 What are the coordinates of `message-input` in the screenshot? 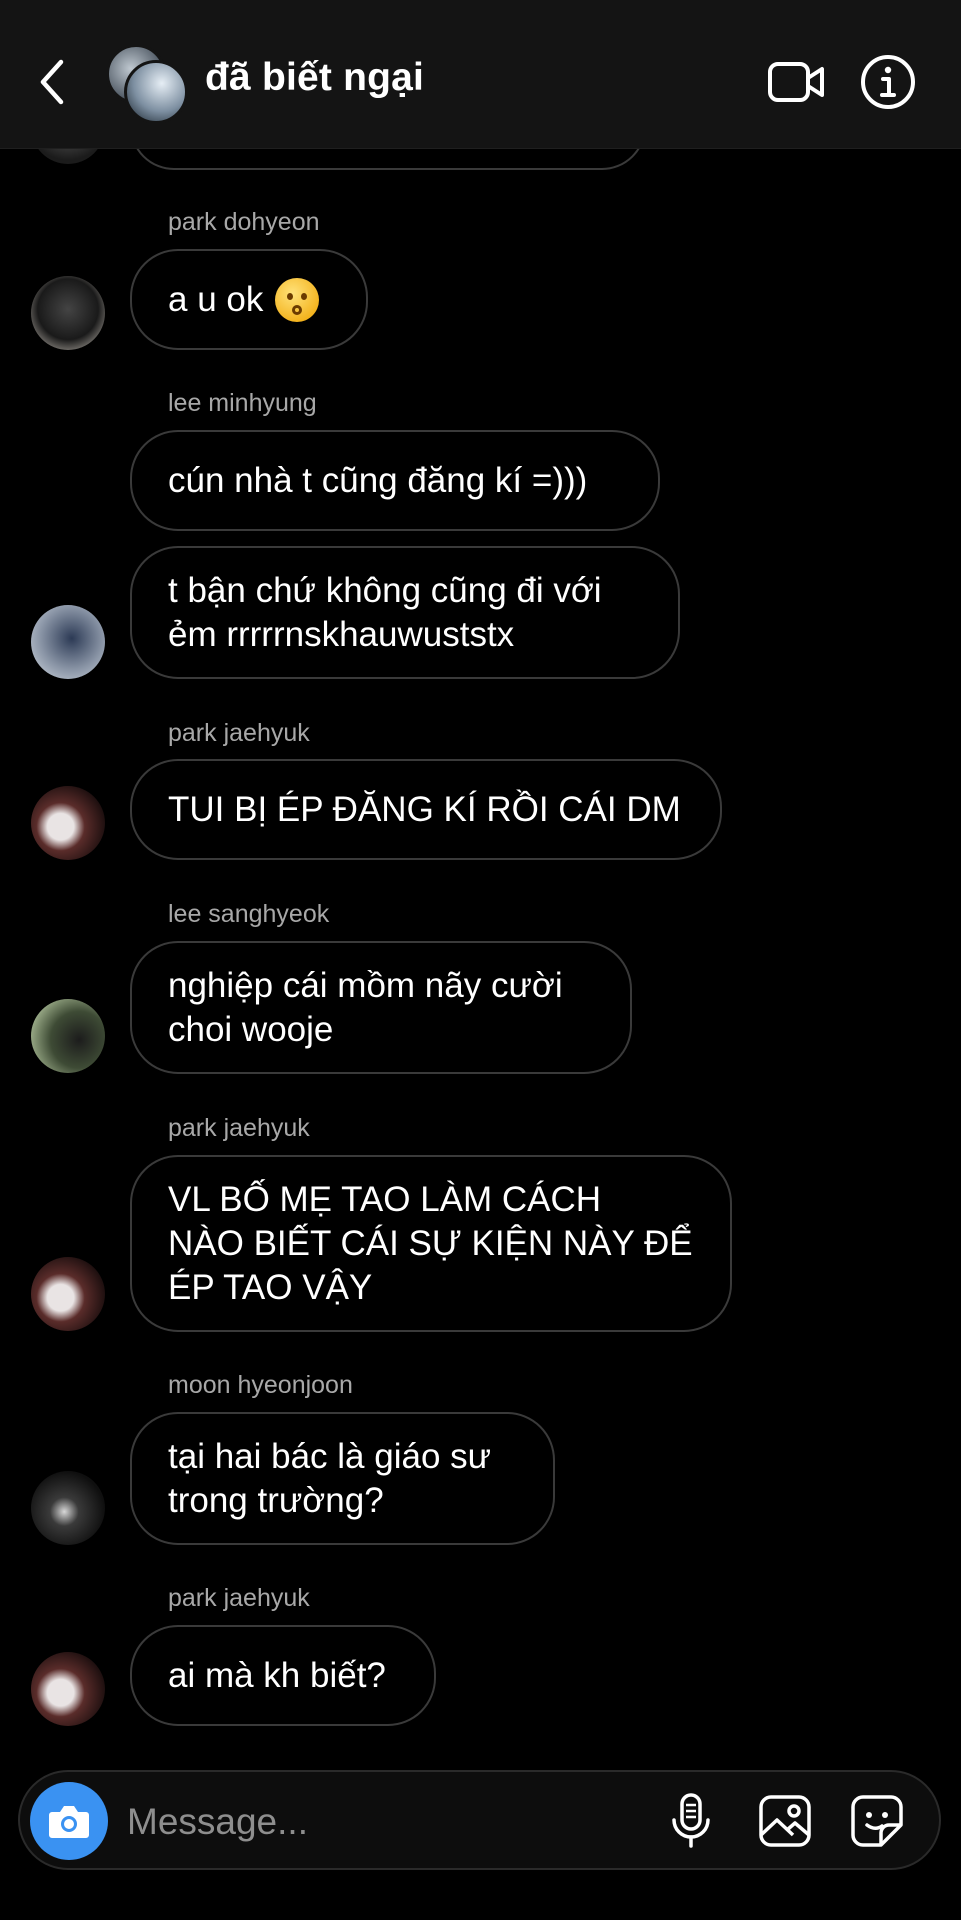 It's located at (387, 1822).